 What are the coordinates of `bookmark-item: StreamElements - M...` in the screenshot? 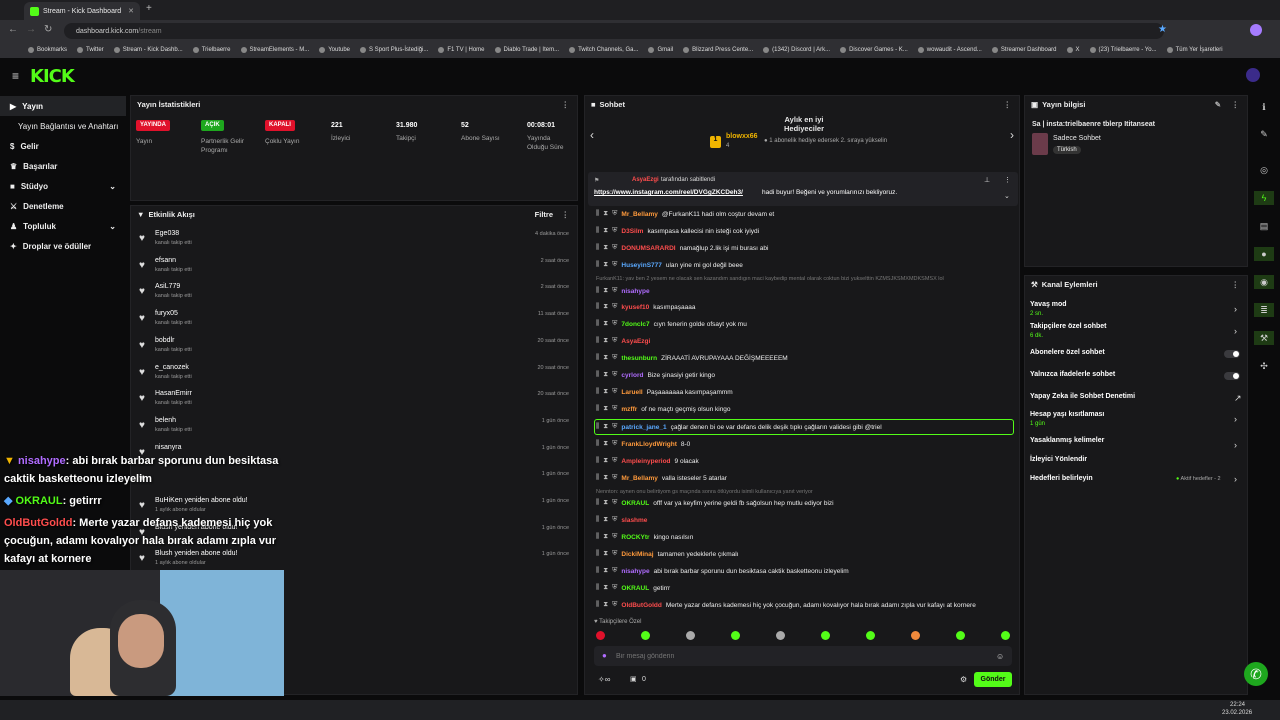 It's located at (274, 50).